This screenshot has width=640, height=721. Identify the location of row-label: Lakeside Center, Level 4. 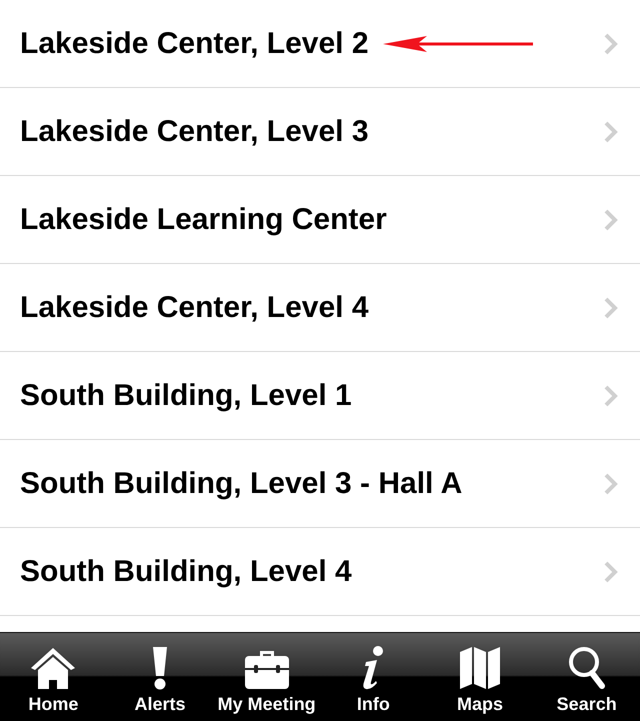
(194, 307).